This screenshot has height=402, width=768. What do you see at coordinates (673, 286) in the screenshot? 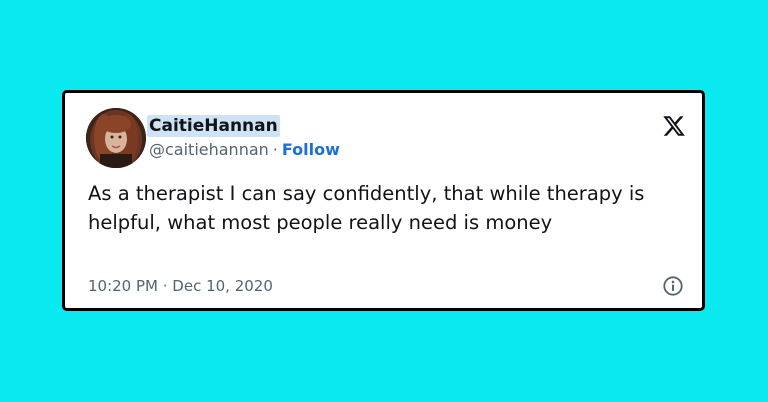
I see `info-icon` at bounding box center [673, 286].